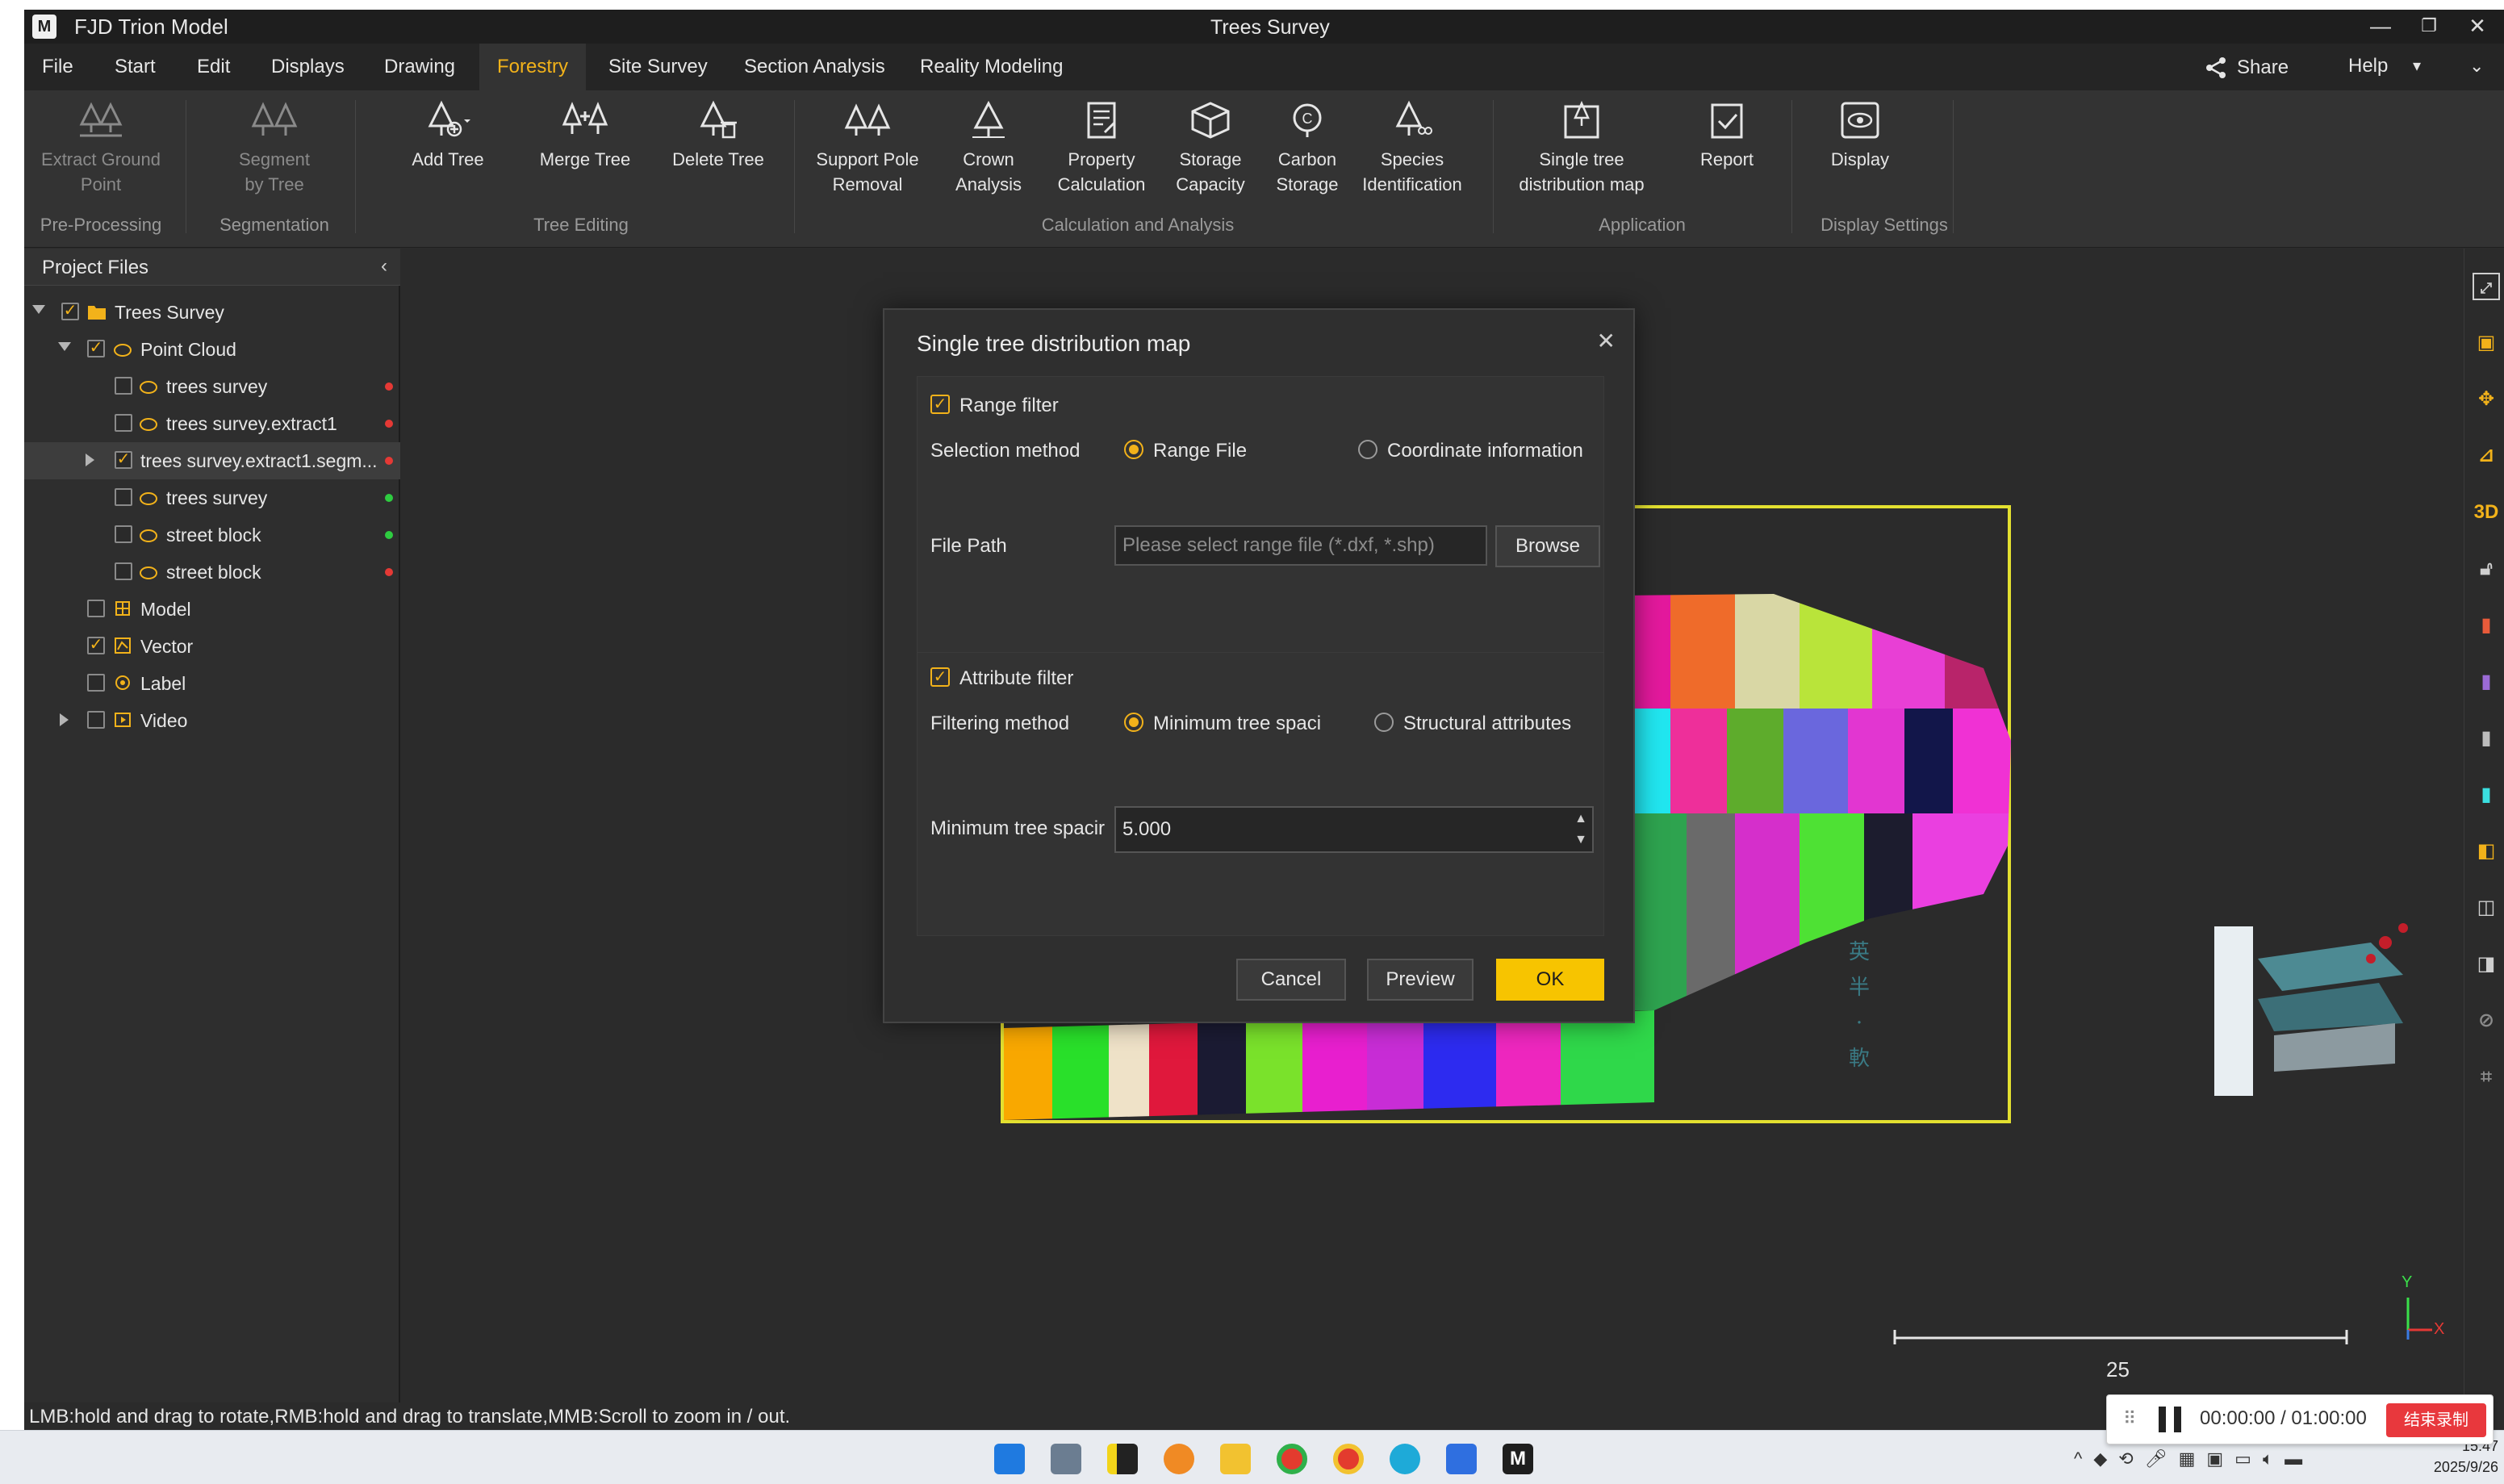  What do you see at coordinates (1726, 154) in the screenshot?
I see `report-button: Report` at bounding box center [1726, 154].